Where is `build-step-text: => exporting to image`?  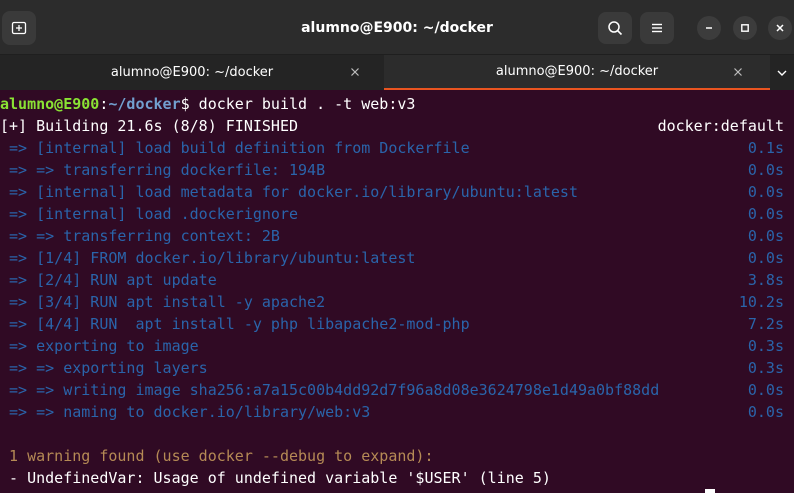 build-step-text: => exporting to image is located at coordinates (99, 346).